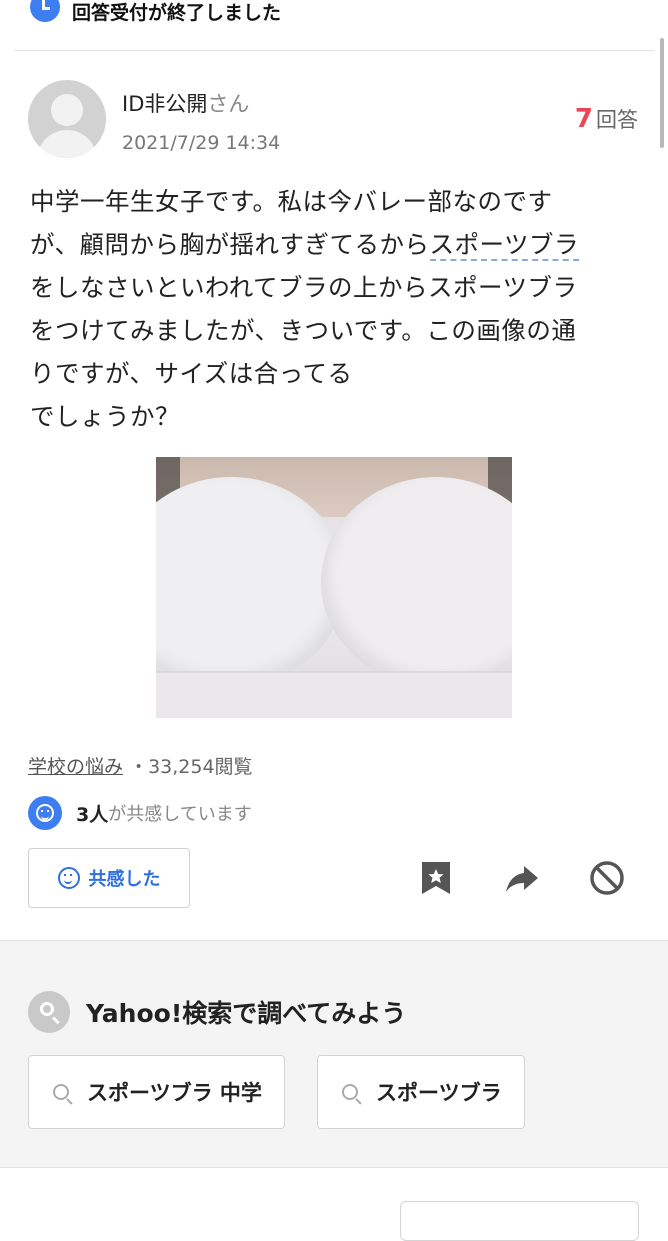  I want to click on search-heading: Yahoo!検索で調べてみよう, so click(217, 1012).